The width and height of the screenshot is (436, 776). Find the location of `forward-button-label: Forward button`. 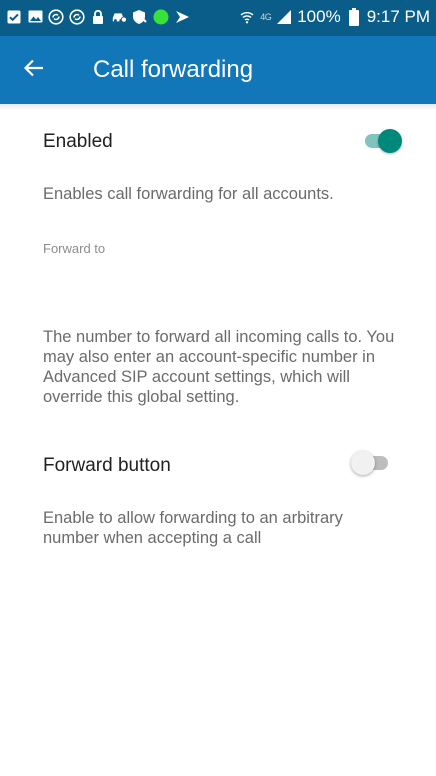

forward-button-label: Forward button is located at coordinates (107, 466).